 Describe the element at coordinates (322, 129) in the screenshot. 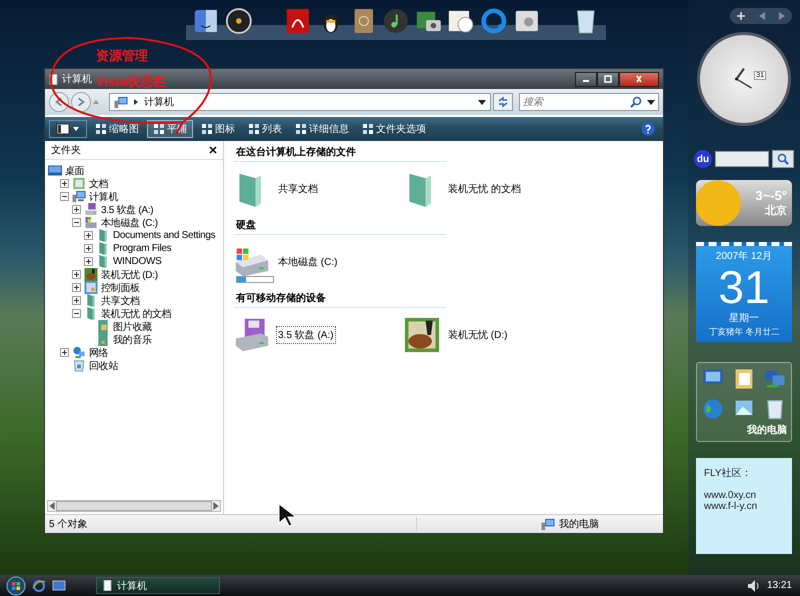

I see `view-button: 详细信息` at that location.